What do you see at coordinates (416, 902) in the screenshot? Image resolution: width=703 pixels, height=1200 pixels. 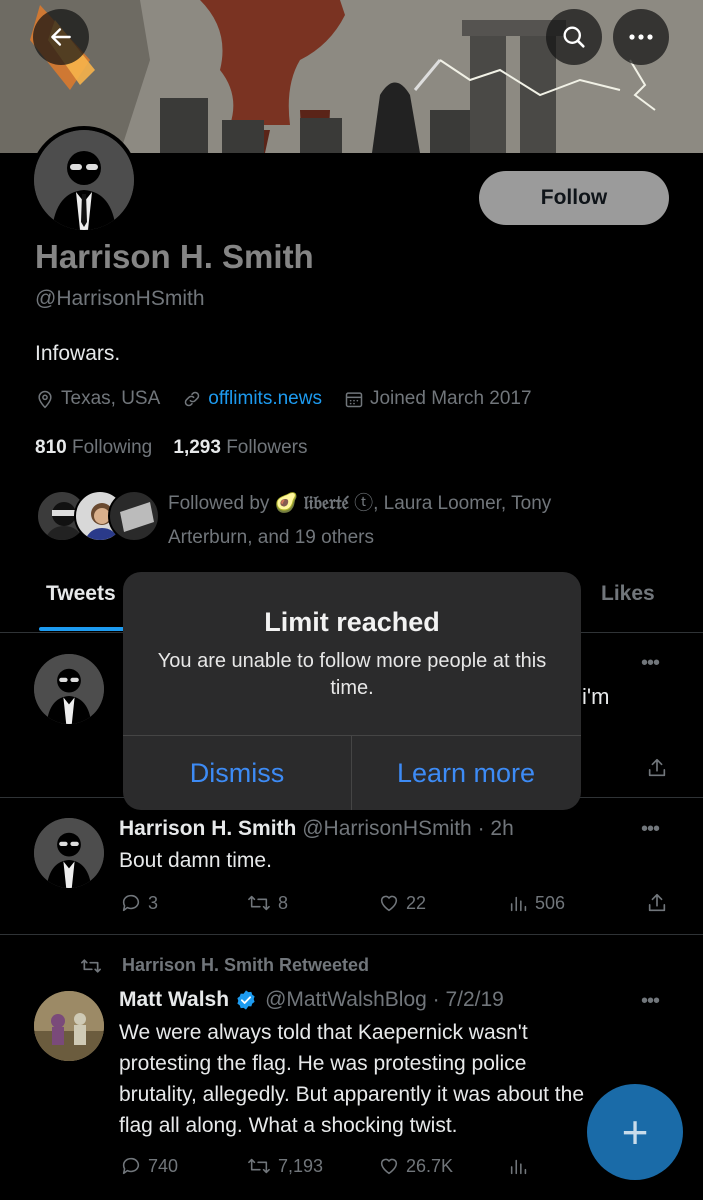 I see `like-count: 22` at bounding box center [416, 902].